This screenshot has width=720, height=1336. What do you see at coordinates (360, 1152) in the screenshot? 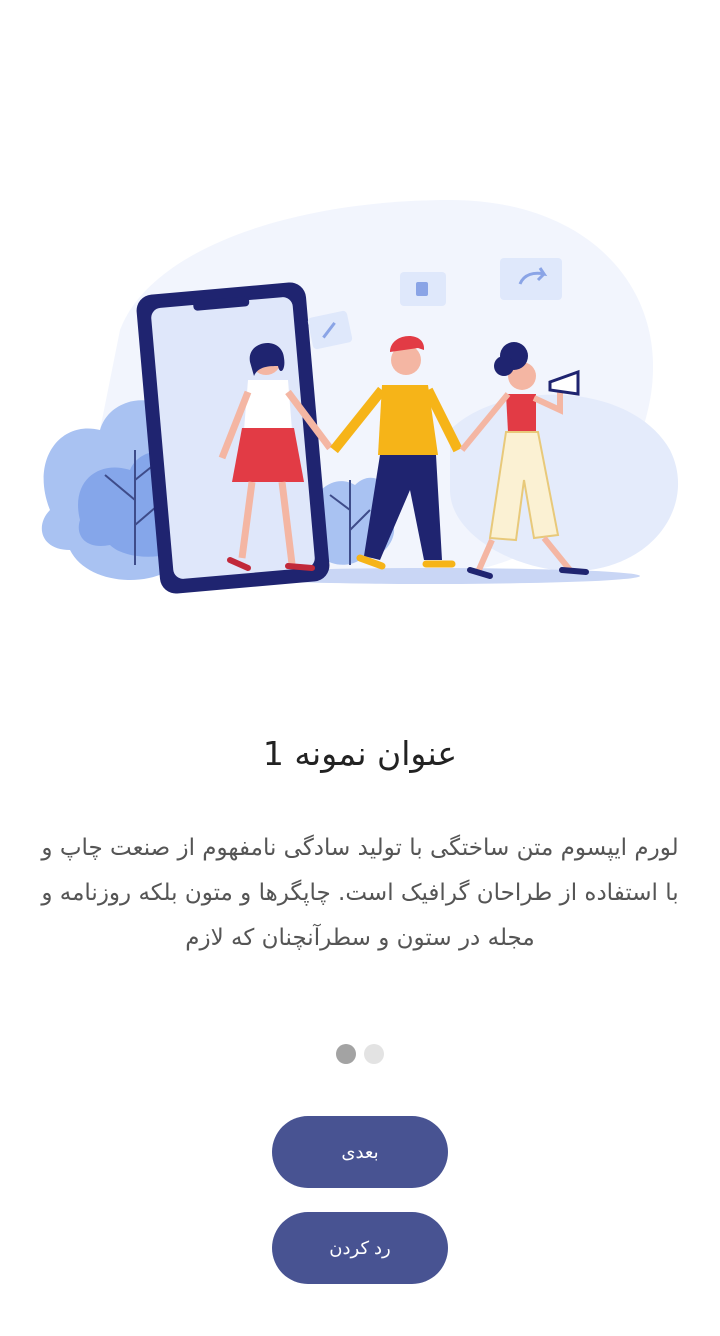
I see `next-button: بعدی` at bounding box center [360, 1152].